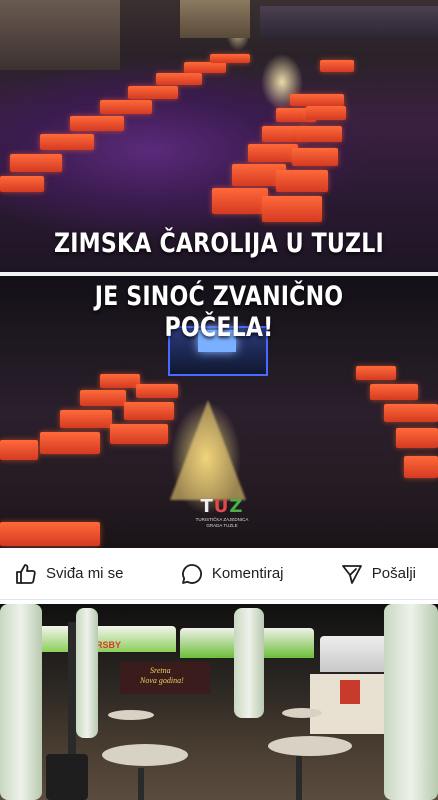 The height and width of the screenshot is (800, 438). Describe the element at coordinates (351, 574) in the screenshot. I see `send-icon` at that location.